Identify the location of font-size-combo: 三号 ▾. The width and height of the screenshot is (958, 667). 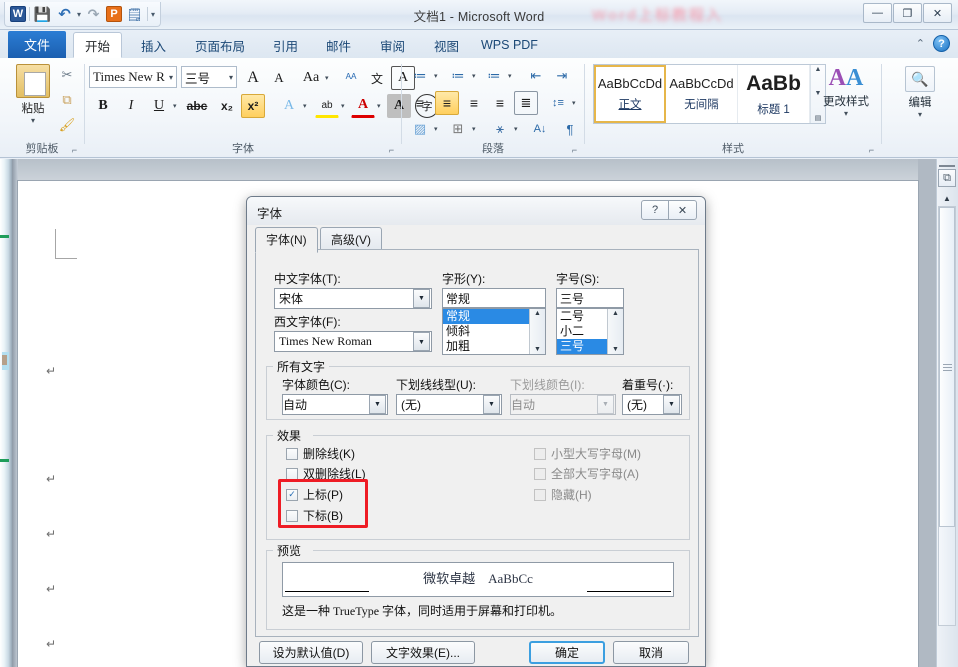
(209, 77).